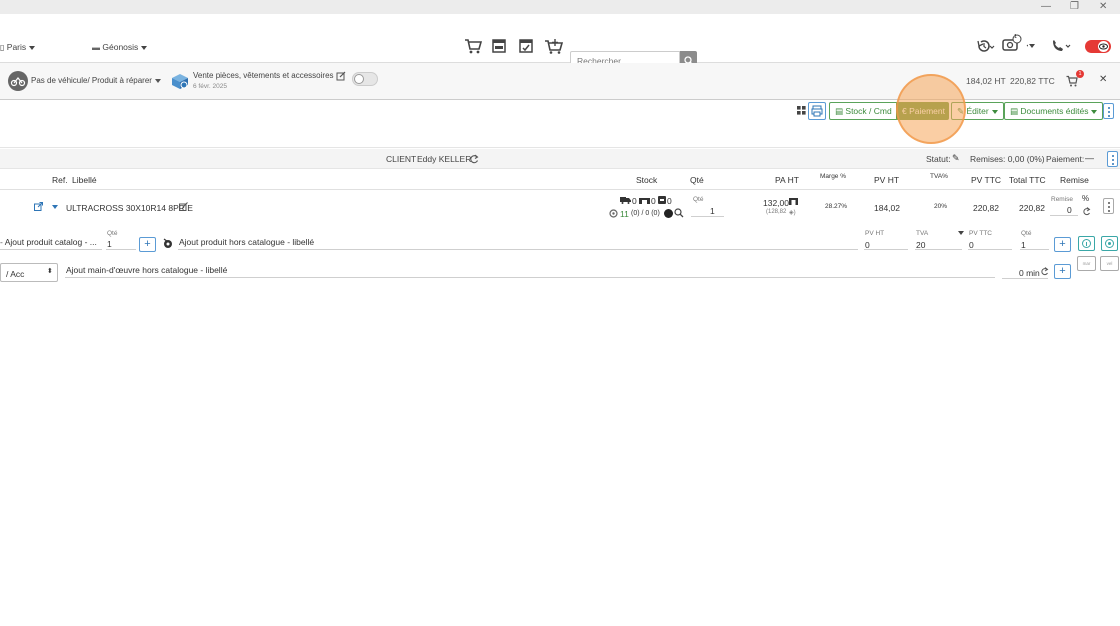 The width and height of the screenshot is (1120, 626). What do you see at coordinates (836, 206) in the screenshot?
I see `row-marge: 28.27%` at bounding box center [836, 206].